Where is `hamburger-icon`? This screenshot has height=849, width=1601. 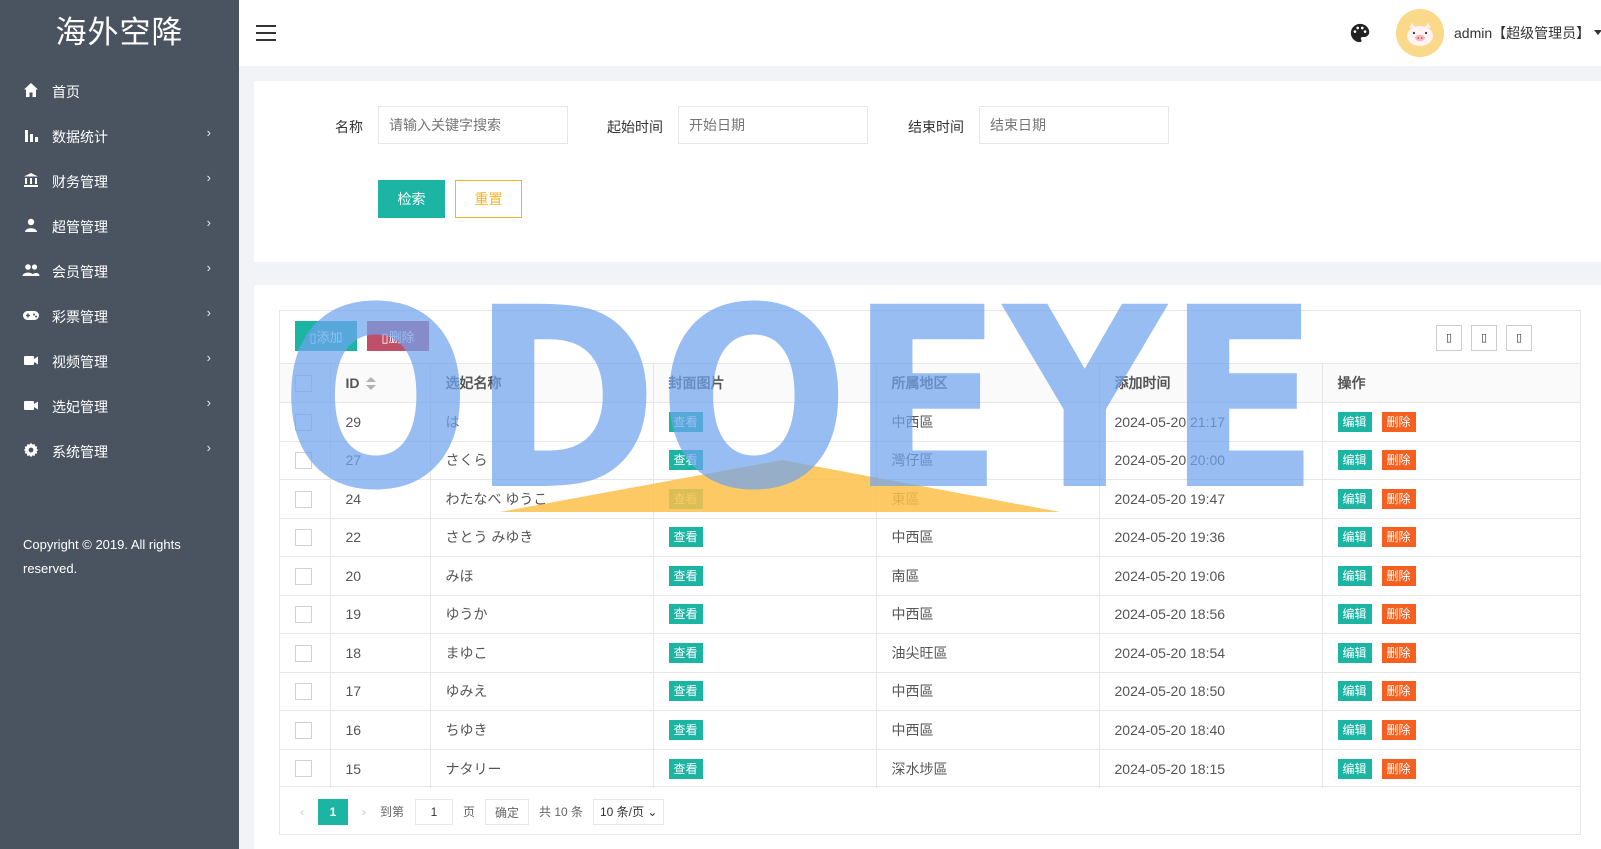 hamburger-icon is located at coordinates (266, 33).